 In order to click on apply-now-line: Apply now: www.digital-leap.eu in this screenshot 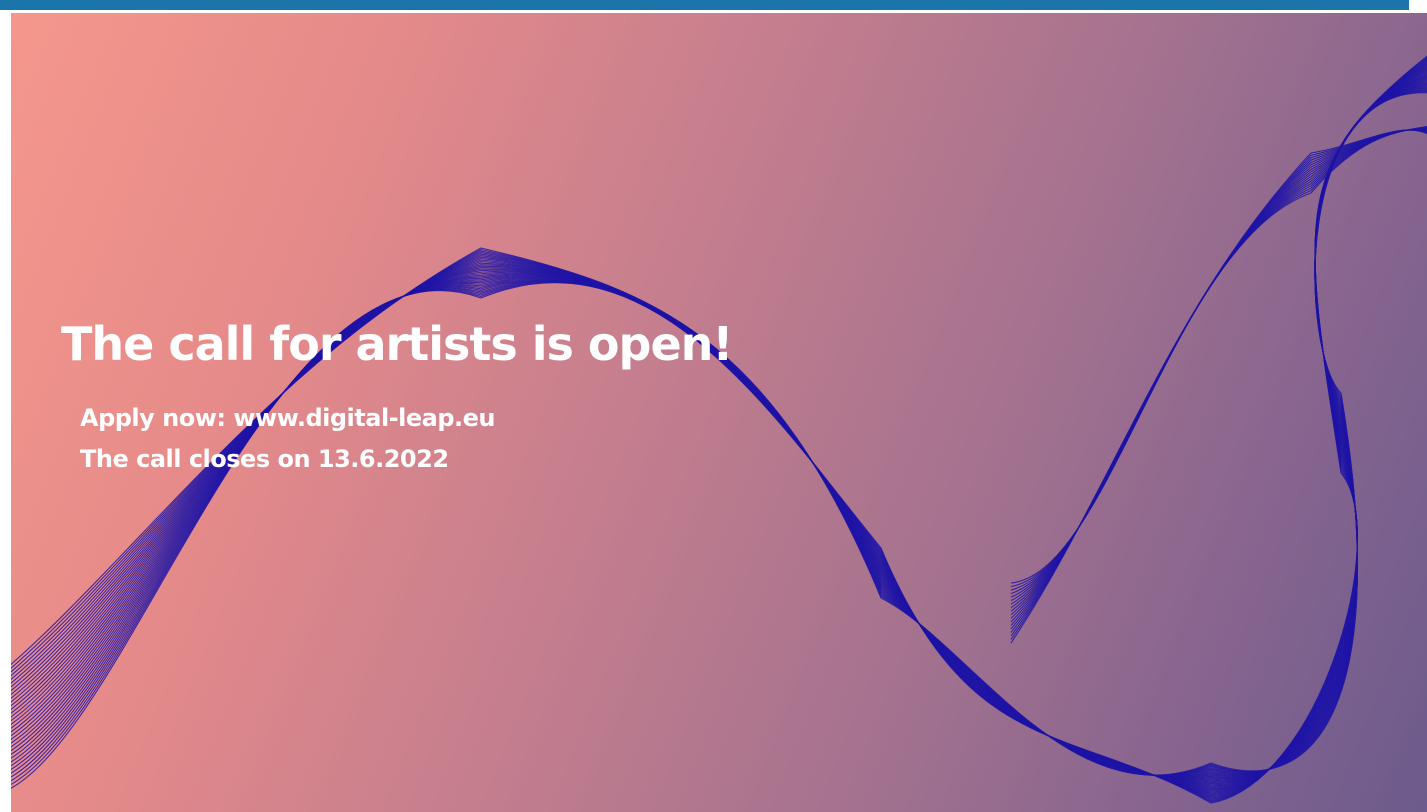, I will do `click(287, 418)`.